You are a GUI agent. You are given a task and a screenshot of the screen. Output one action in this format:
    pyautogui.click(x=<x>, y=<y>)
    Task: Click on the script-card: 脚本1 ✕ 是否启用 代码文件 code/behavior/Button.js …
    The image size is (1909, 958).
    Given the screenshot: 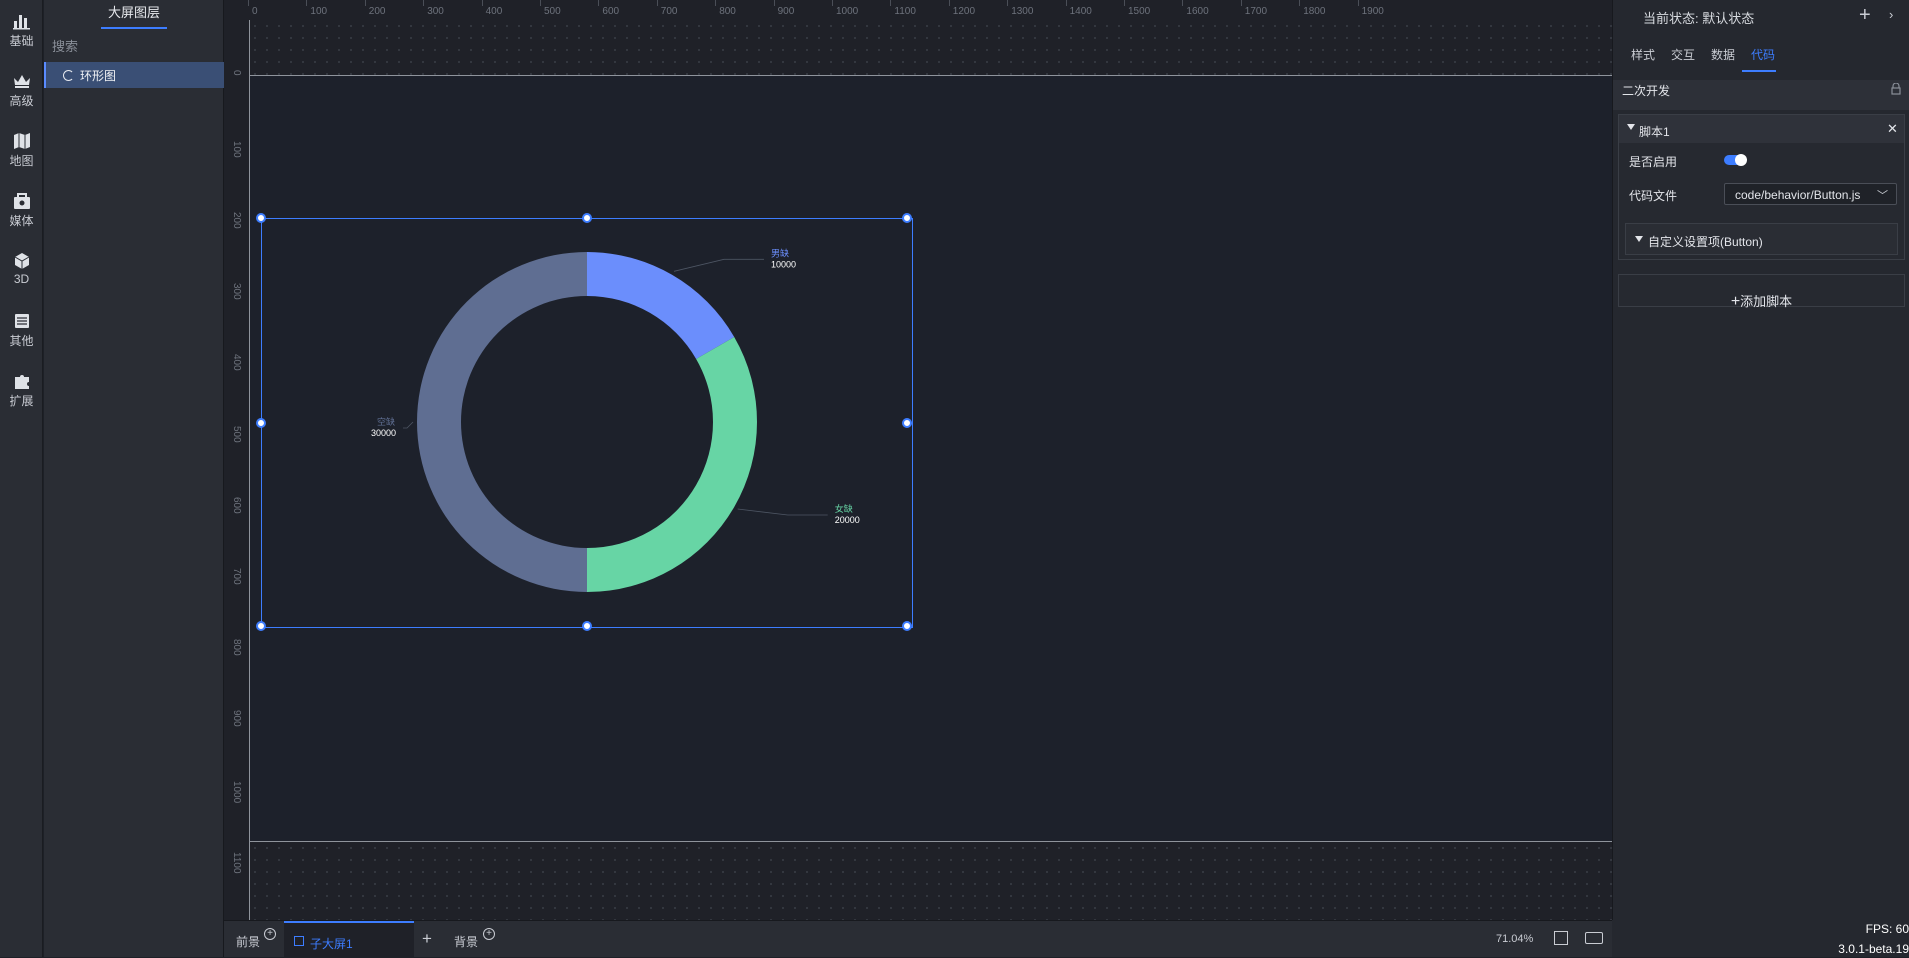 What is the action you would take?
    pyautogui.click(x=1761, y=187)
    